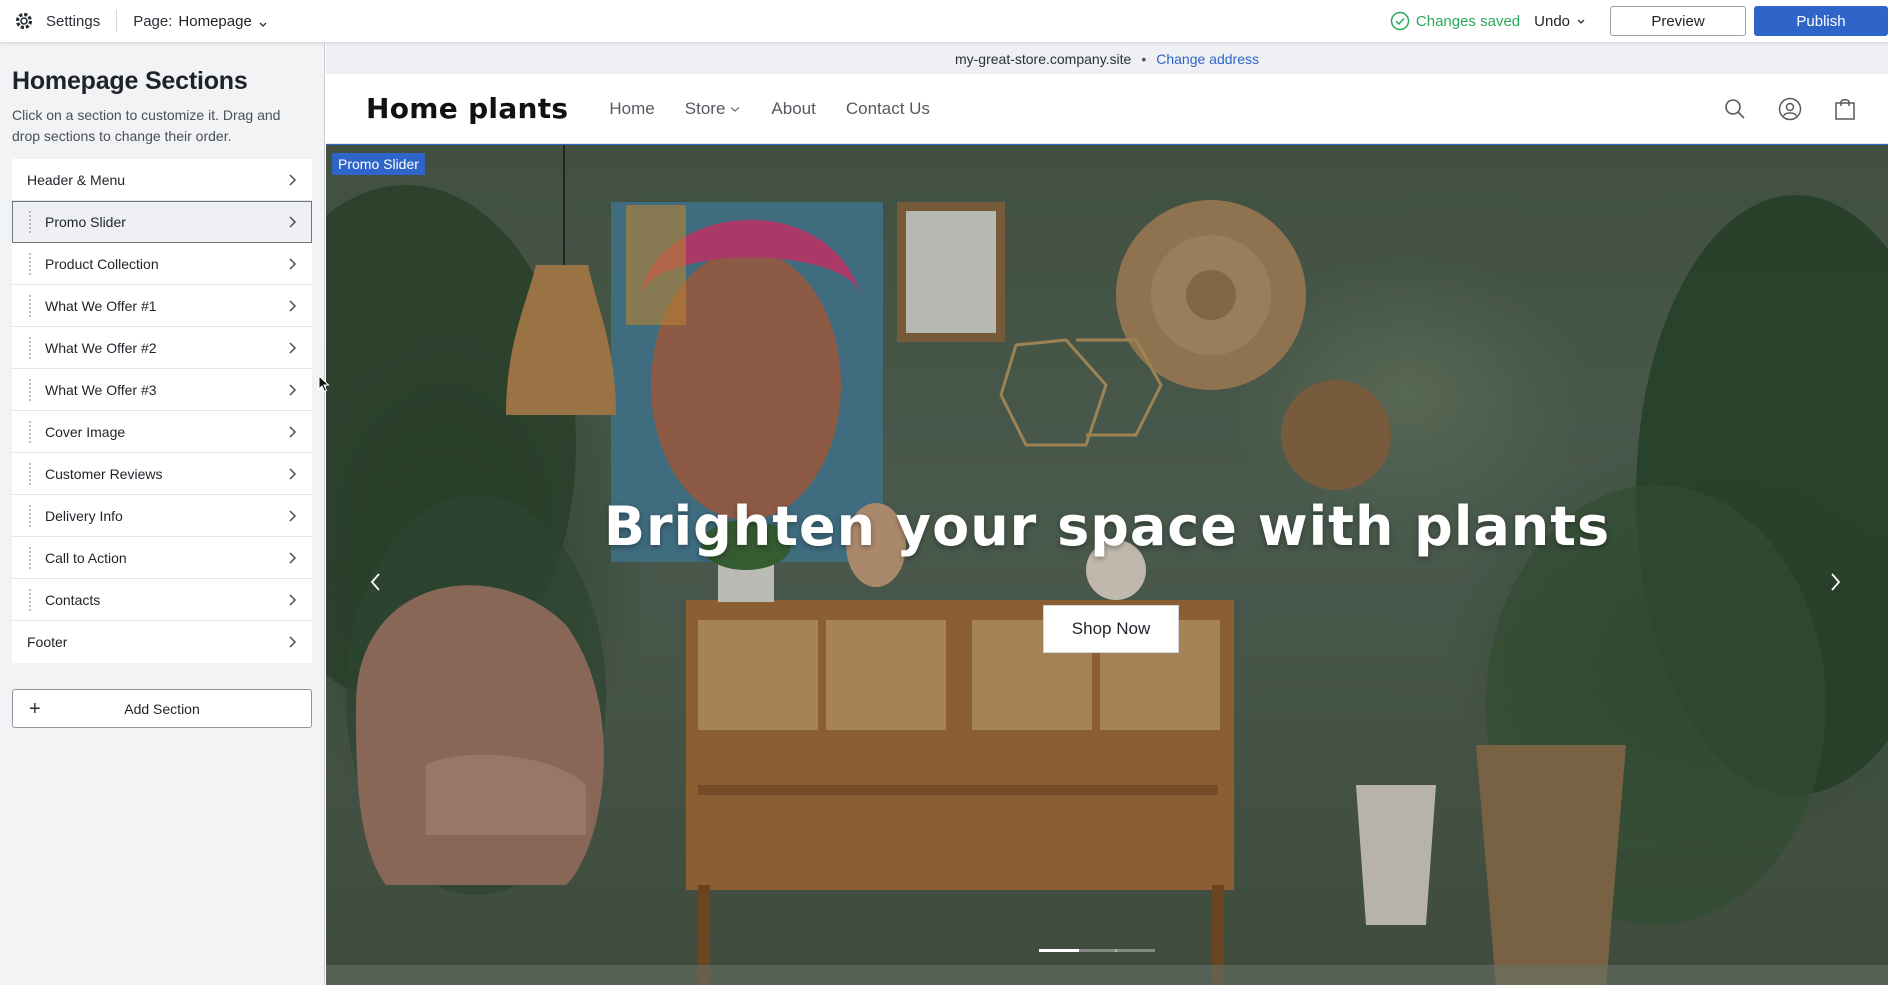 This screenshot has height=985, width=1888. I want to click on mouse-cursor-icon, so click(324, 384).